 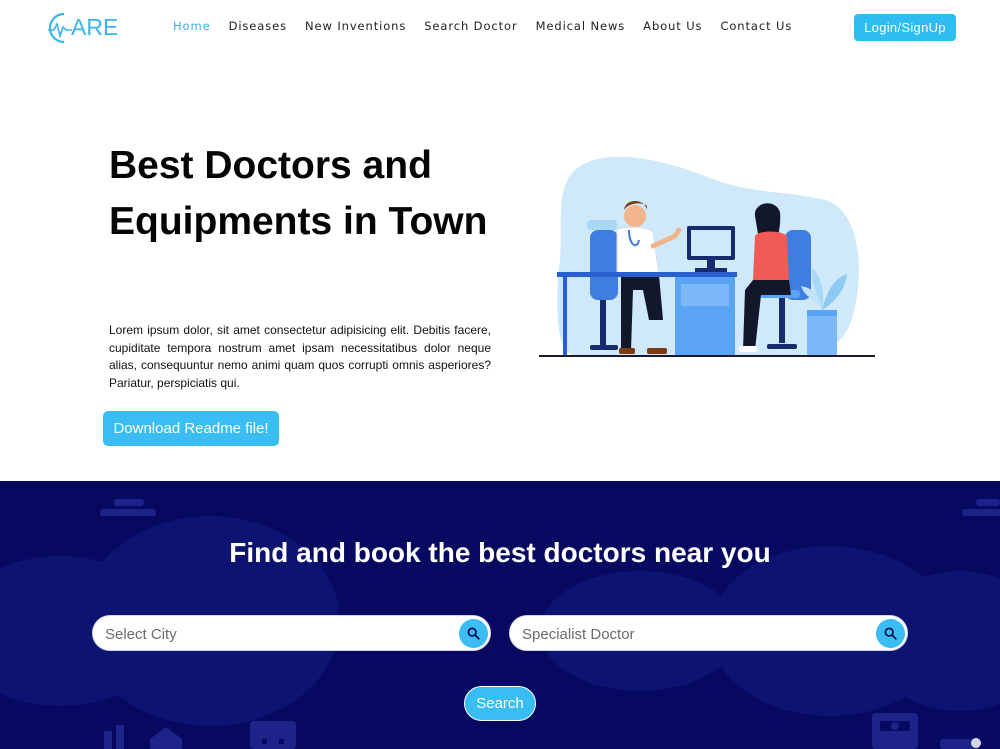 I want to click on hero-title: Best Doctors and Equipments in Town, so click(x=298, y=193).